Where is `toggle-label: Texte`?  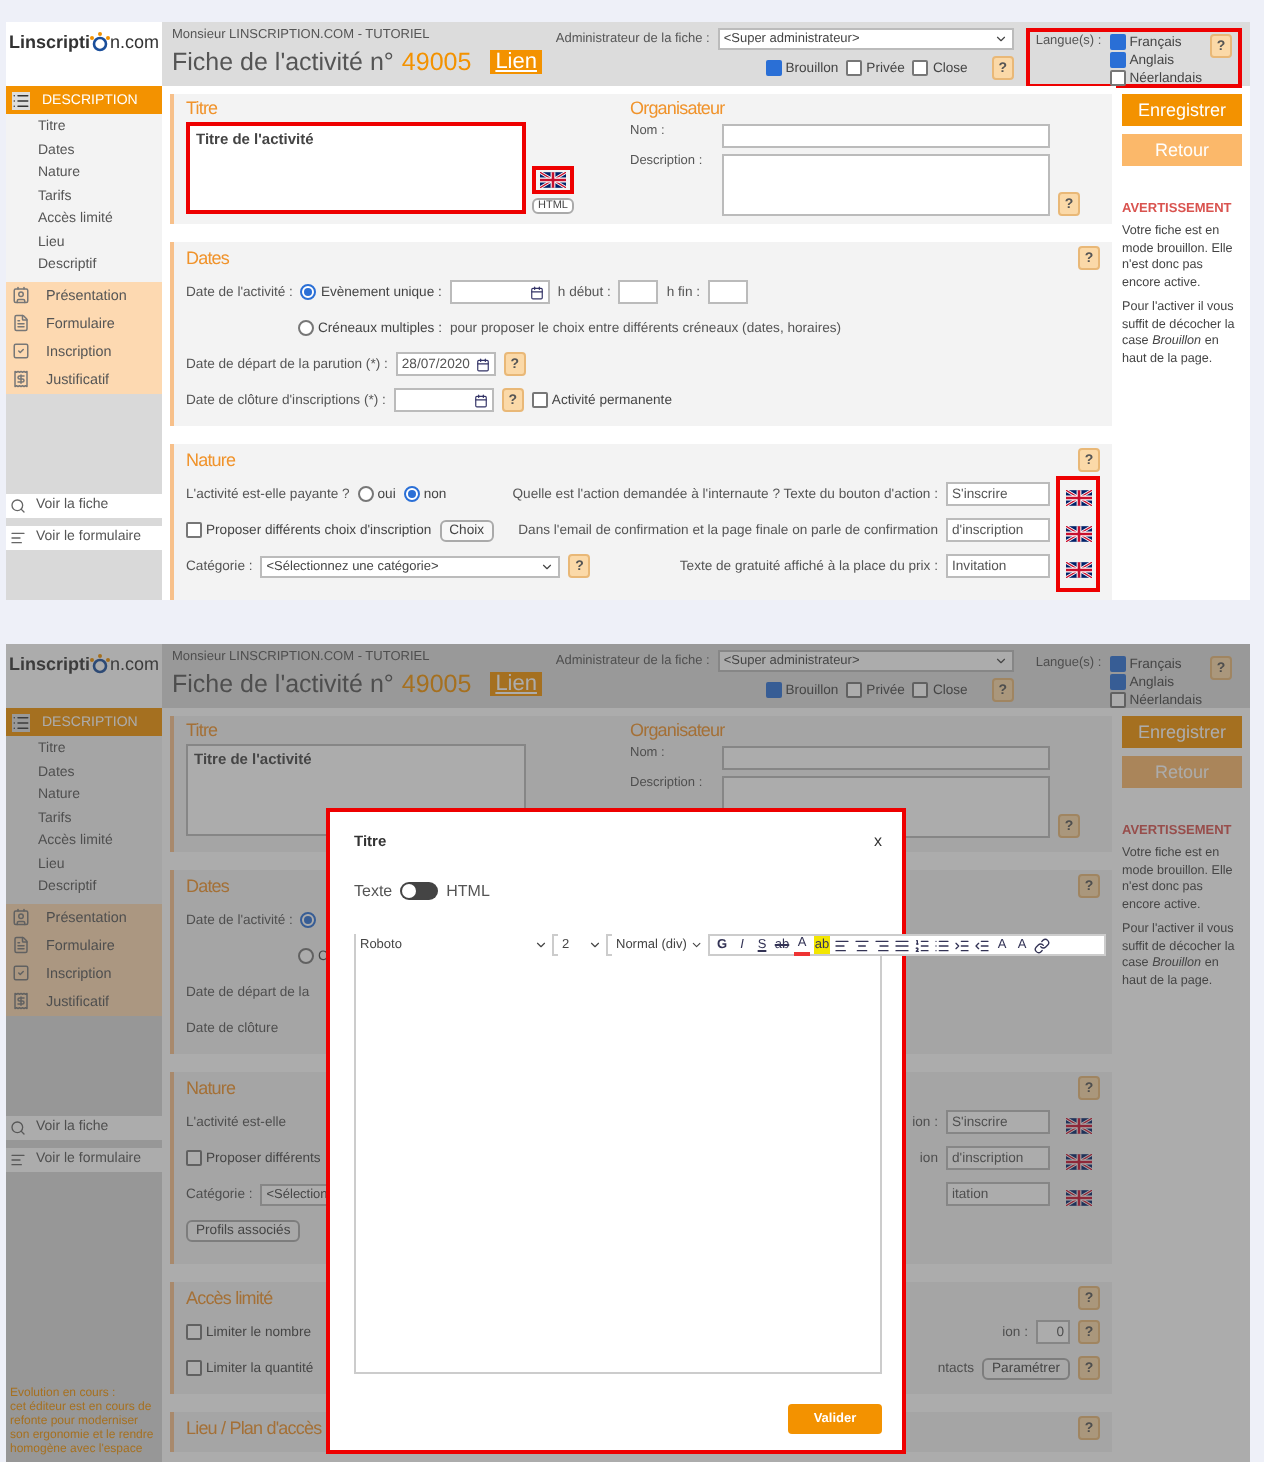
toggle-label: Texte is located at coordinates (373, 891).